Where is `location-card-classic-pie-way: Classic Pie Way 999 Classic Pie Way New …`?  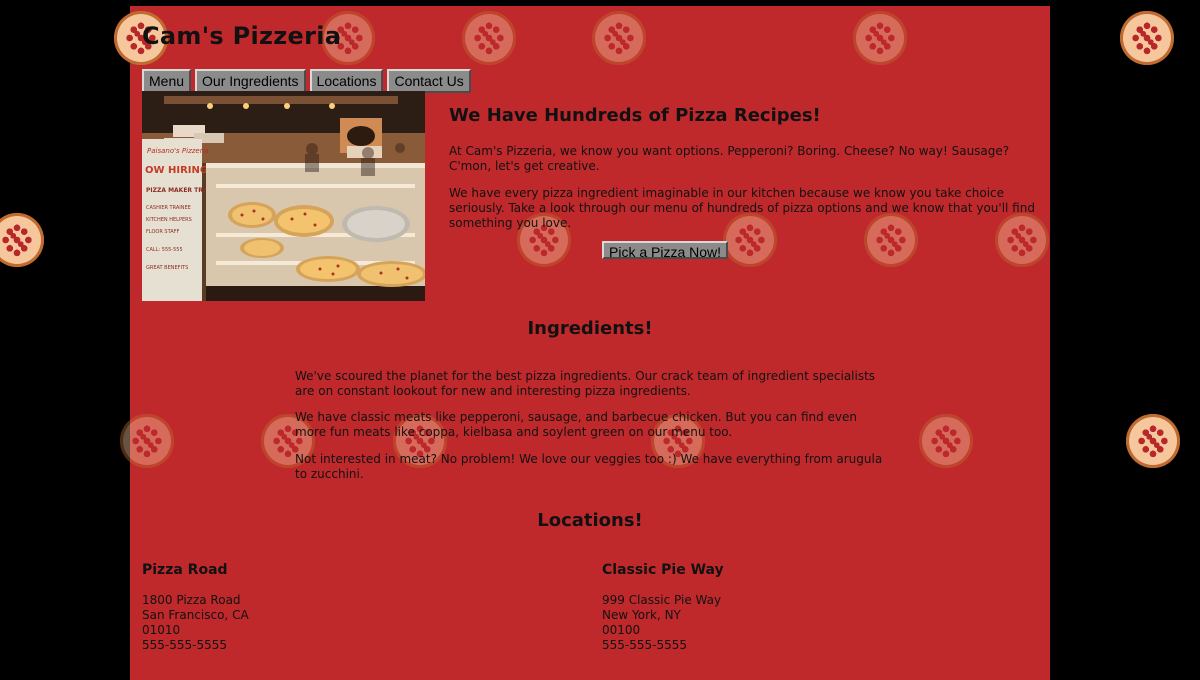
location-card-classic-pie-way: Classic Pie Way 999 Classic Pie Way New … is located at coordinates (752, 607).